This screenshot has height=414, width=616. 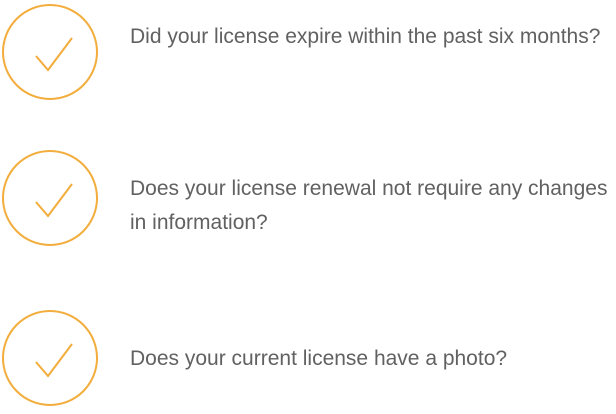 I want to click on checklist-question: Does your current license have a photo?, so click(x=319, y=358).